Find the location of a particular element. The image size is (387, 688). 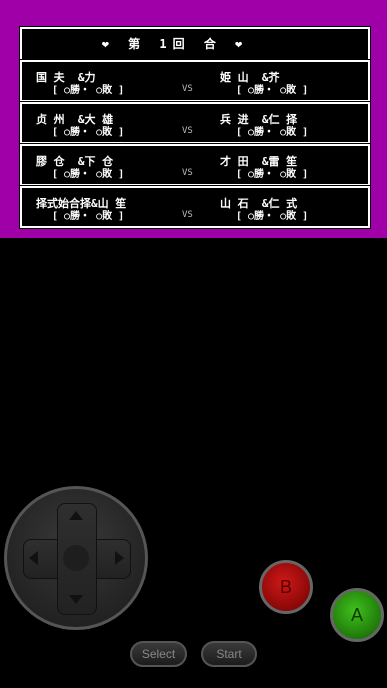

left-team: 膠 仓 &下 仓 is located at coordinates (75, 161).